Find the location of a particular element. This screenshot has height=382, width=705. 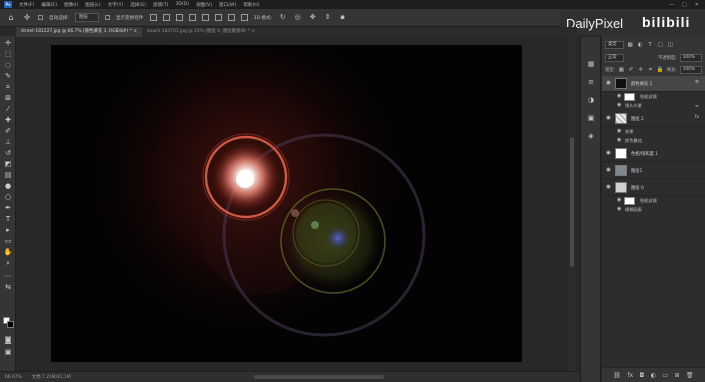

quick-select-tool-icon: ✎ is located at coordinates (8, 76).